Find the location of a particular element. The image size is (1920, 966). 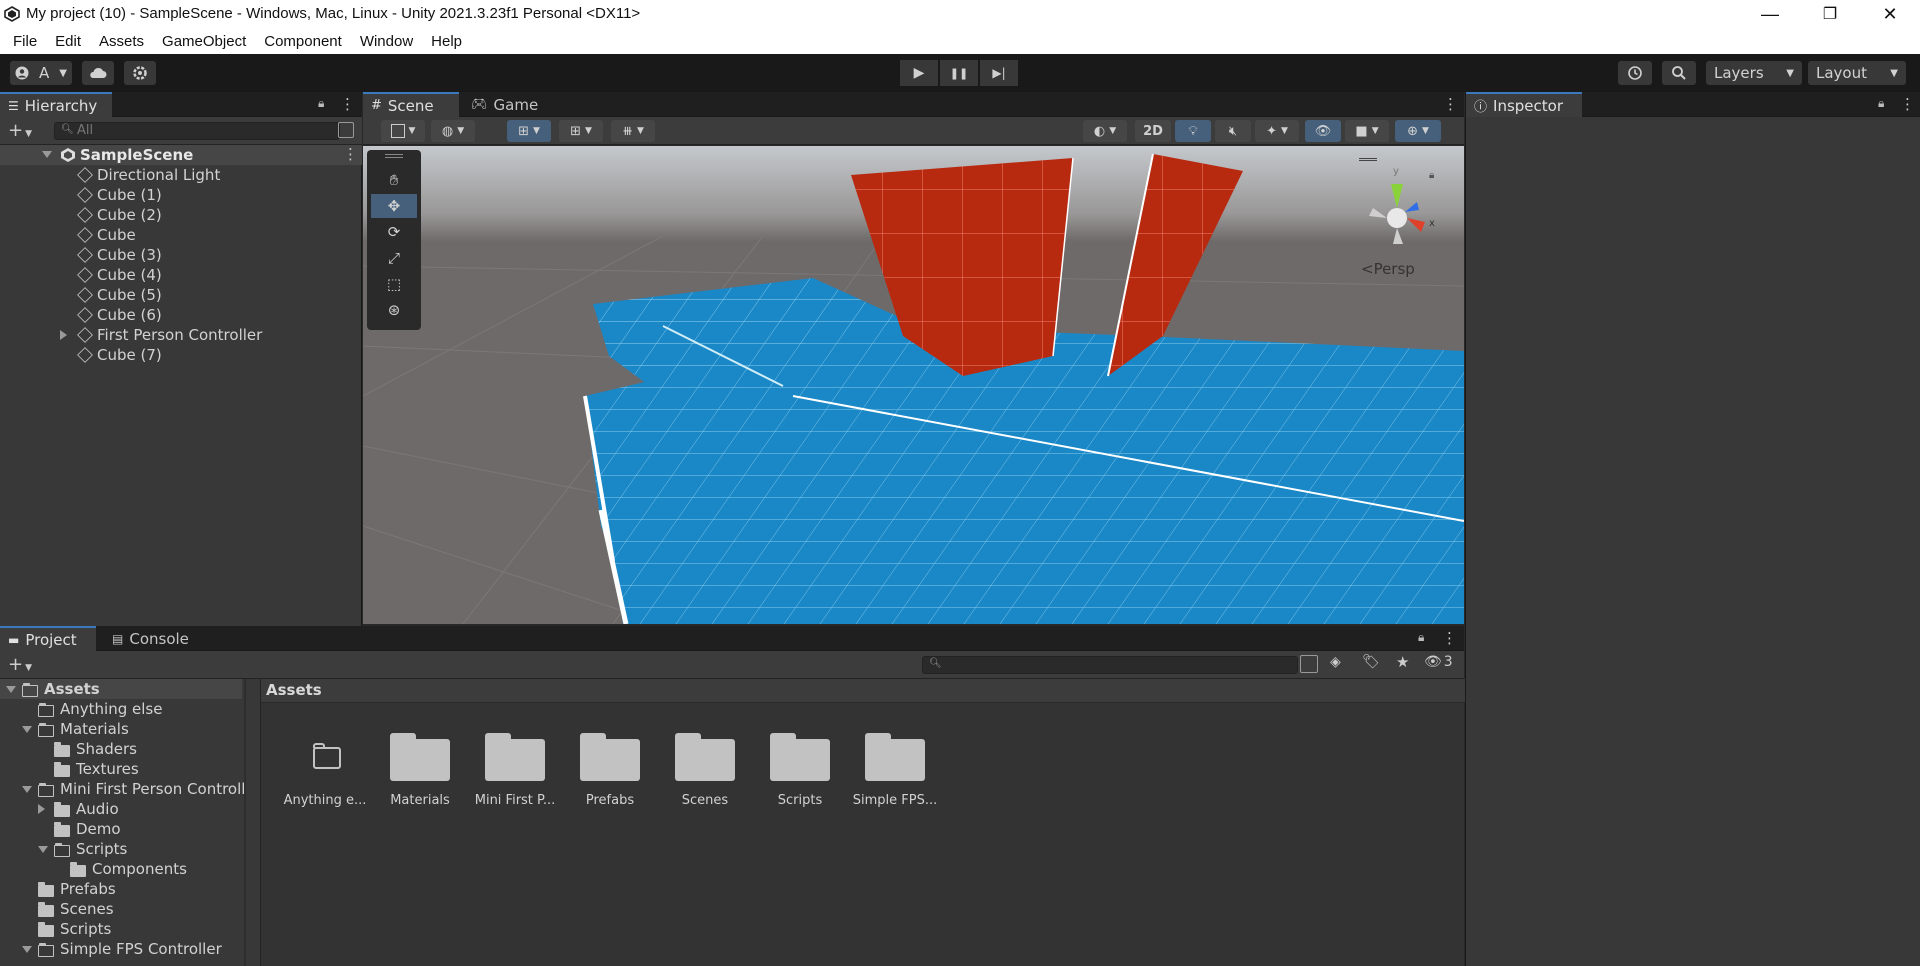

folder-tree-item: Components is located at coordinates (121, 869).